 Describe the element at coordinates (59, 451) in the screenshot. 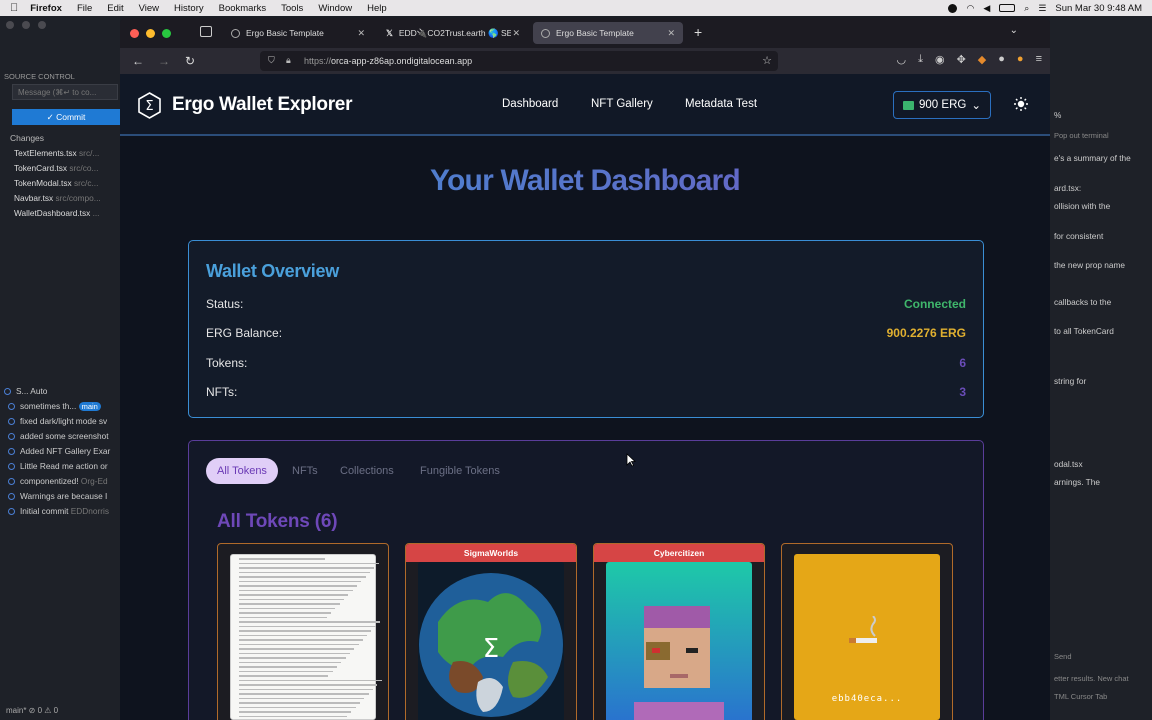

I see `commit-entry: Added NFT Gallery Exar` at that location.